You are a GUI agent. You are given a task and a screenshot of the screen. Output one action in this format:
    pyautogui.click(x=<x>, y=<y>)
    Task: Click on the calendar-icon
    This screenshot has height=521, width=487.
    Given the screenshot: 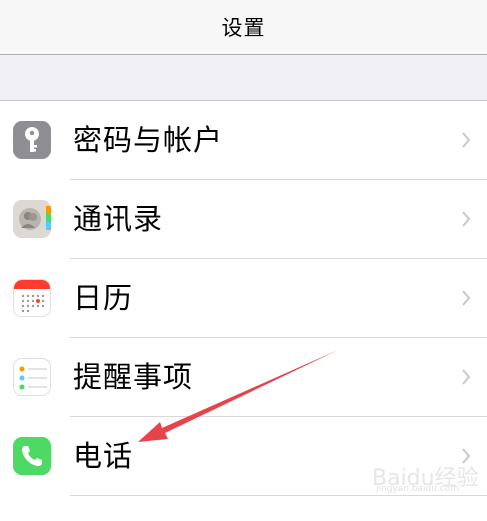 What is the action you would take?
    pyautogui.click(x=32, y=298)
    